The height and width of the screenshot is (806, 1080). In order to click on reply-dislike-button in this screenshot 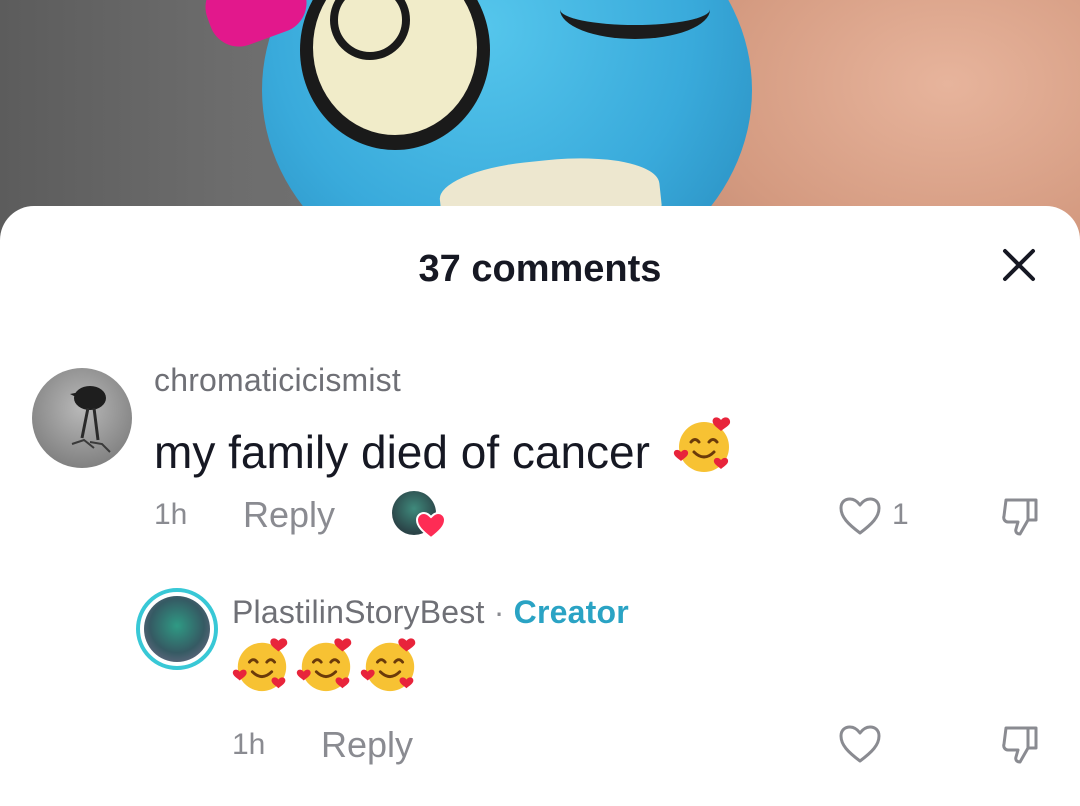, I will do `click(1020, 746)`.